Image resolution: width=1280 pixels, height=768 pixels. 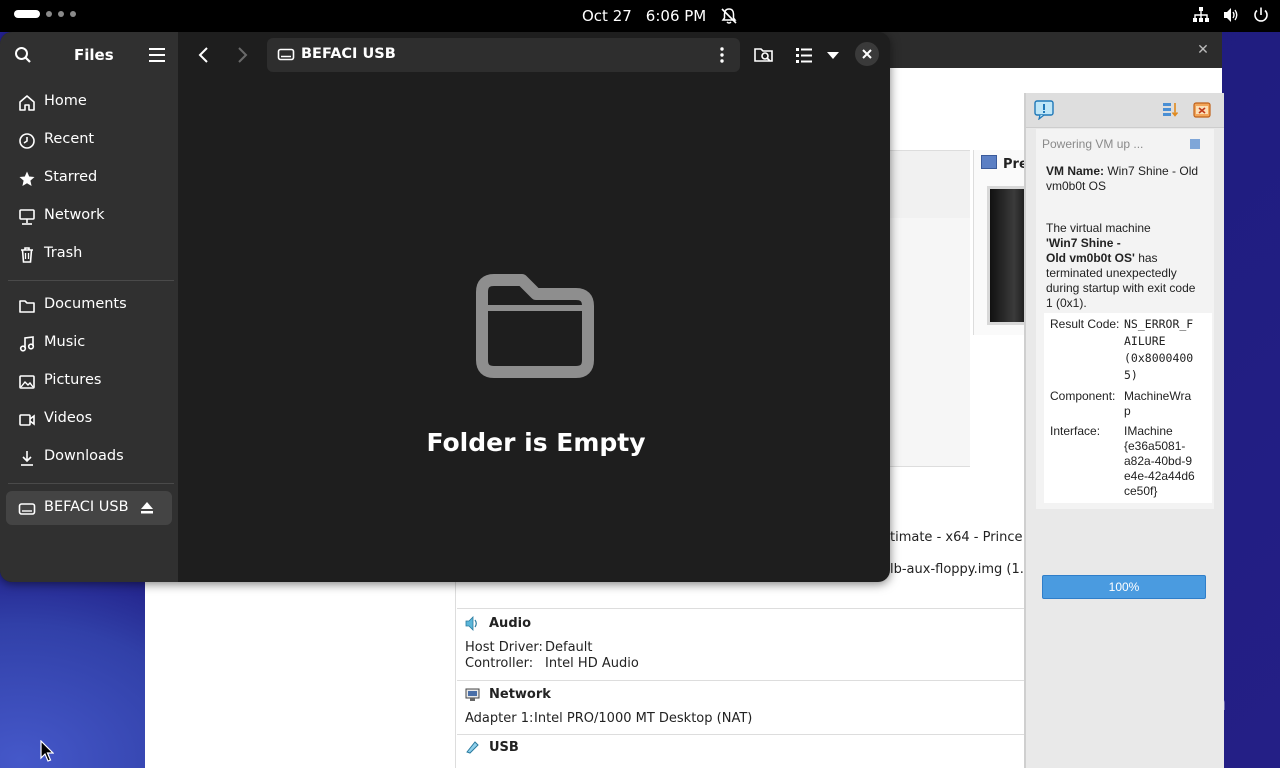 I want to click on sidebar-item-label: BEFACI USB, so click(x=86, y=507).